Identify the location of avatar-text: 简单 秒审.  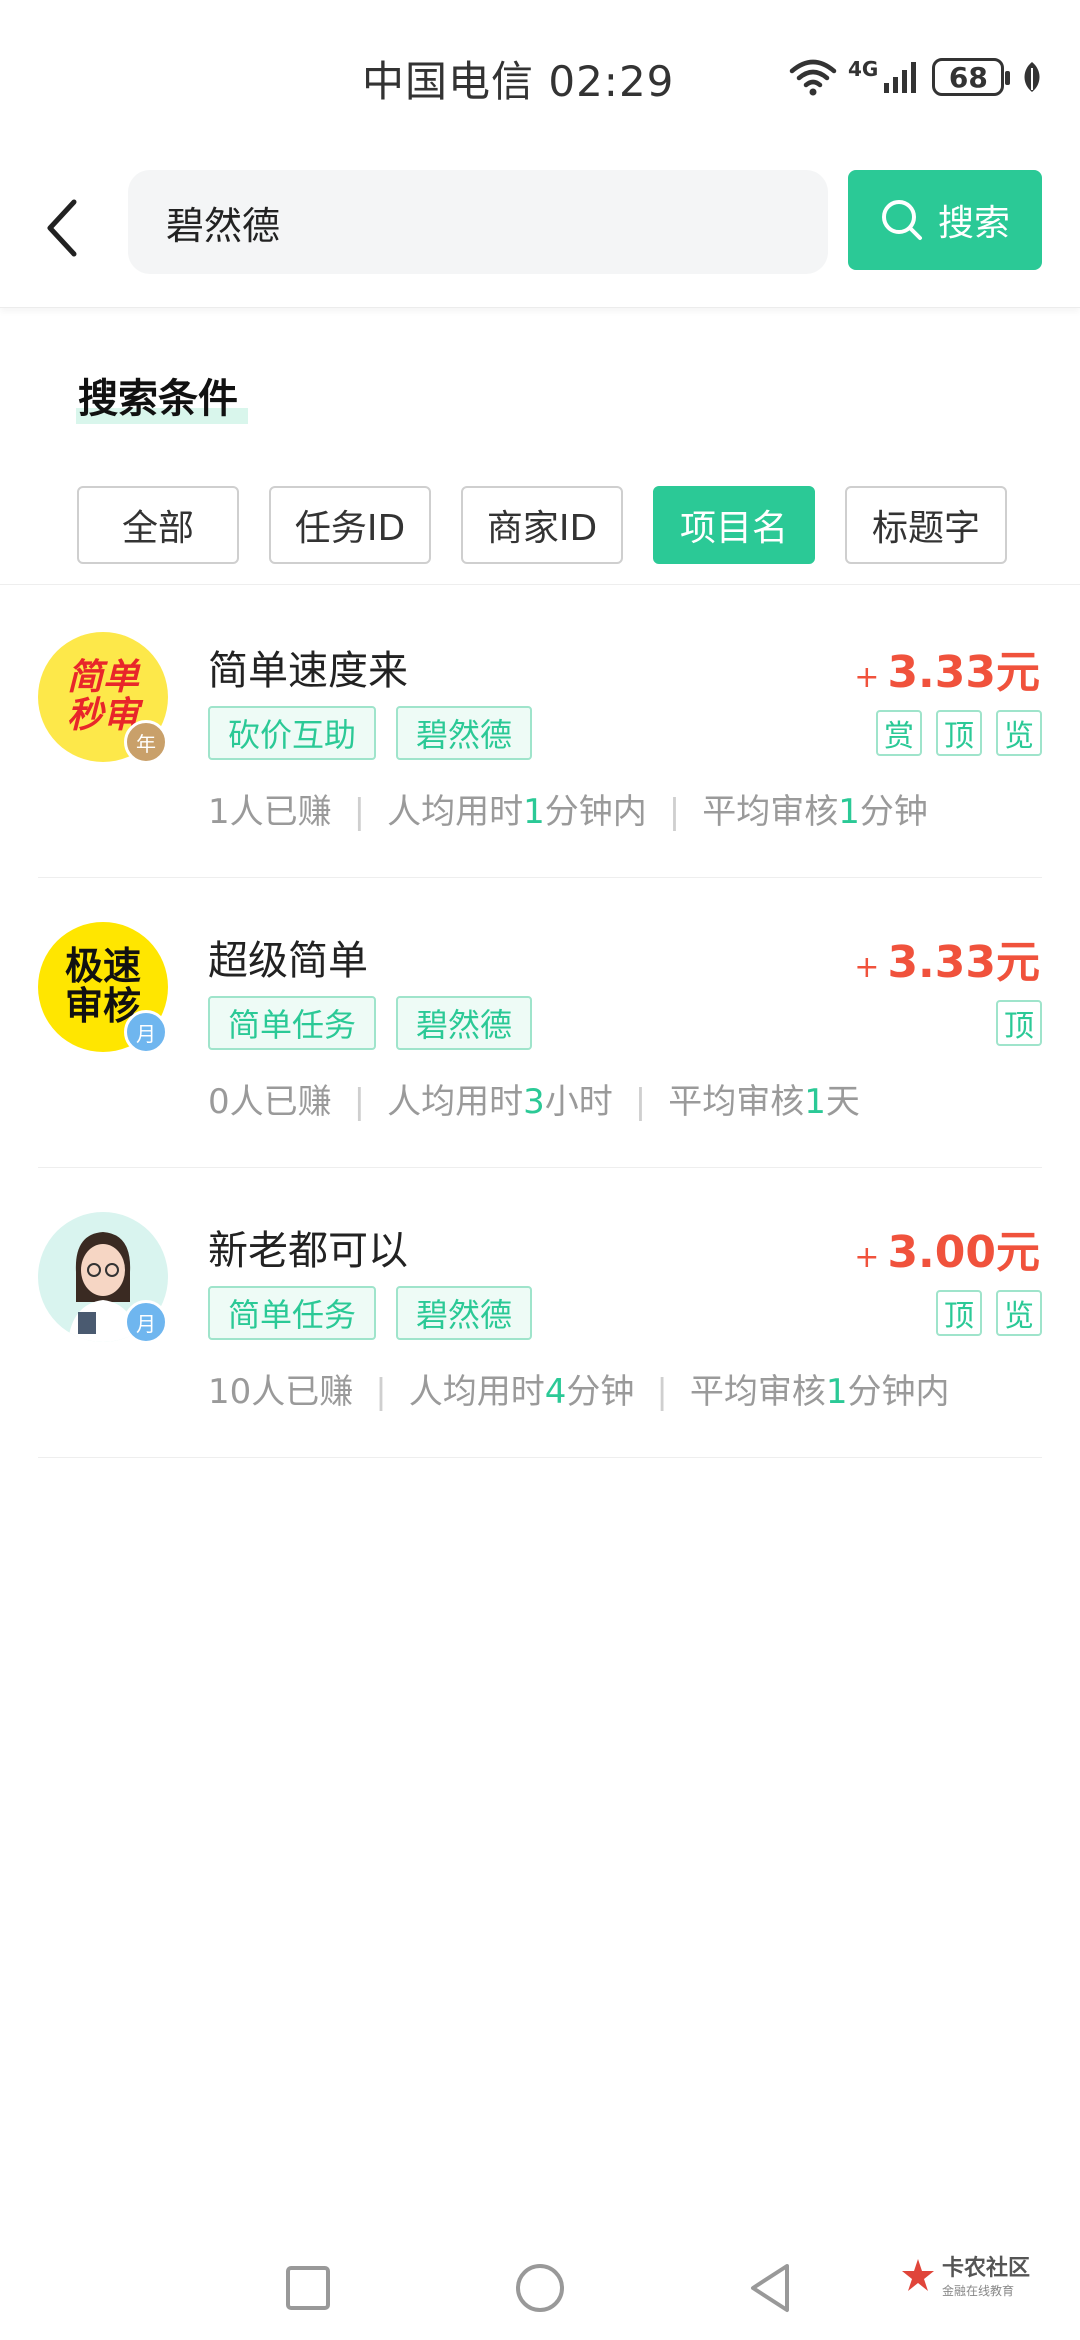
(103, 697).